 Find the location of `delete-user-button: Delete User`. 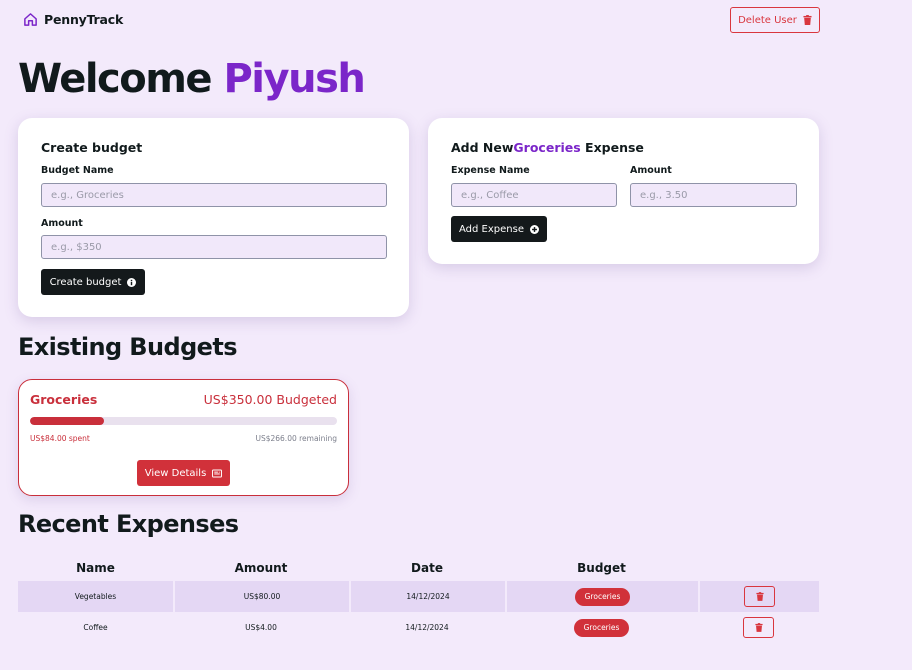

delete-user-button: Delete User is located at coordinates (775, 20).